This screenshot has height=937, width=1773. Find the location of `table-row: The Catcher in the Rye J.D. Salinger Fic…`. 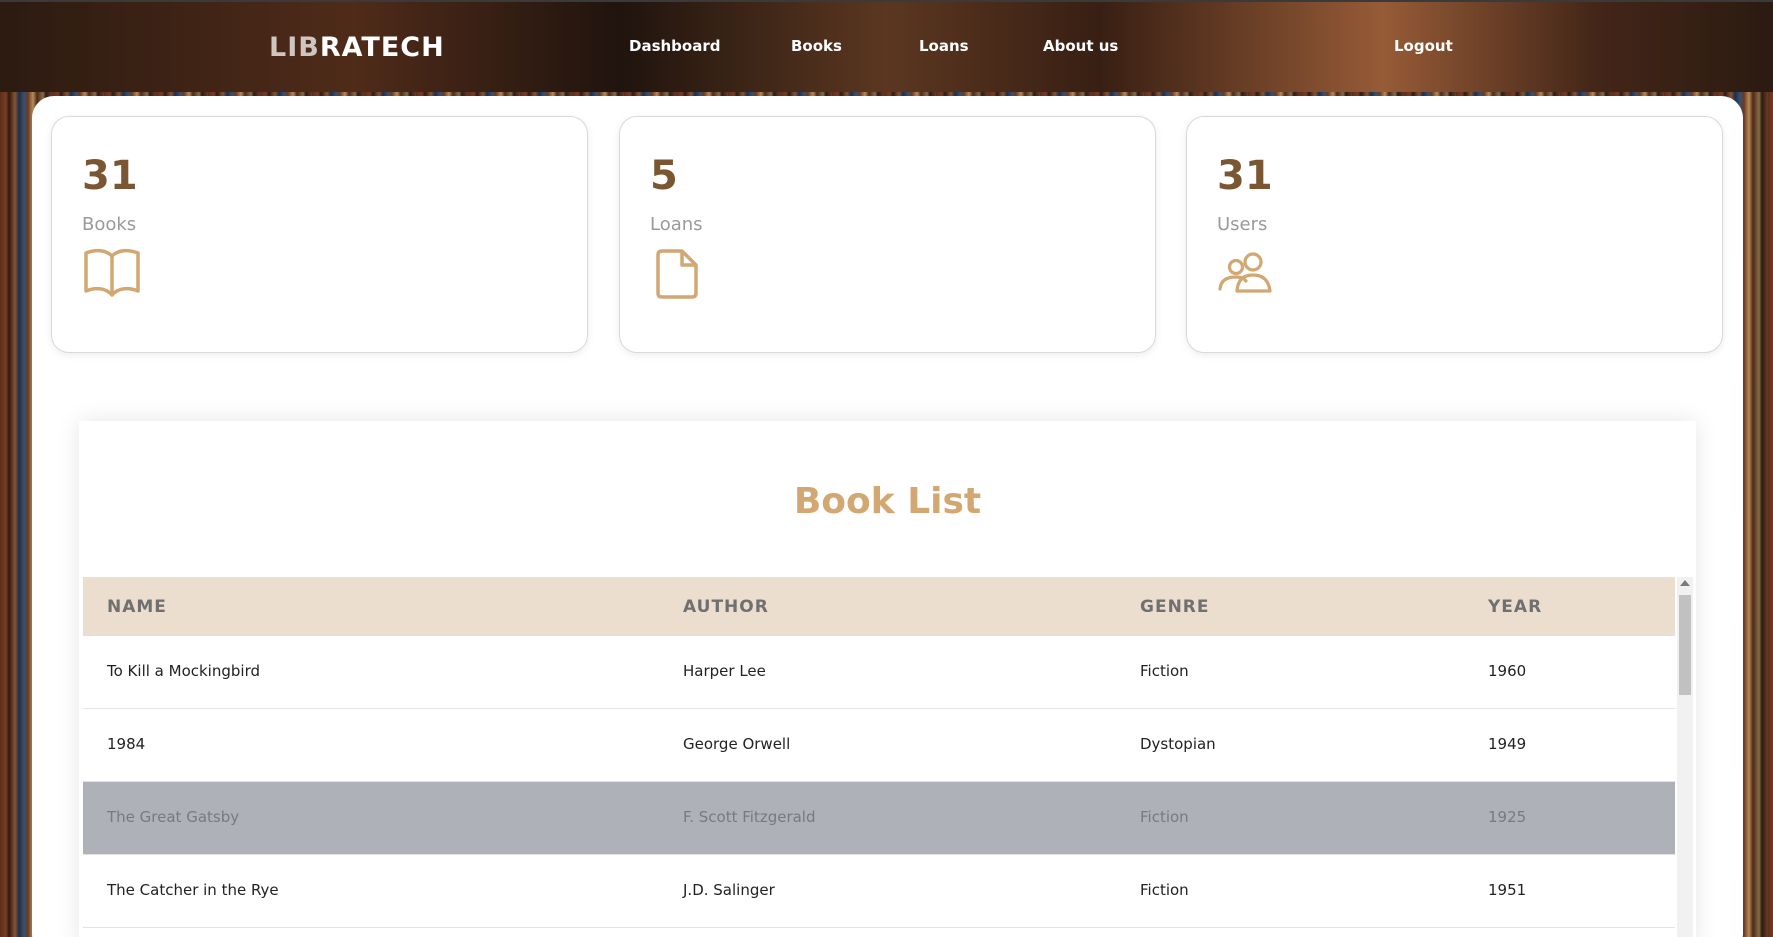

table-row: The Catcher in the Rye J.D. Salinger Fic… is located at coordinates (879, 891).